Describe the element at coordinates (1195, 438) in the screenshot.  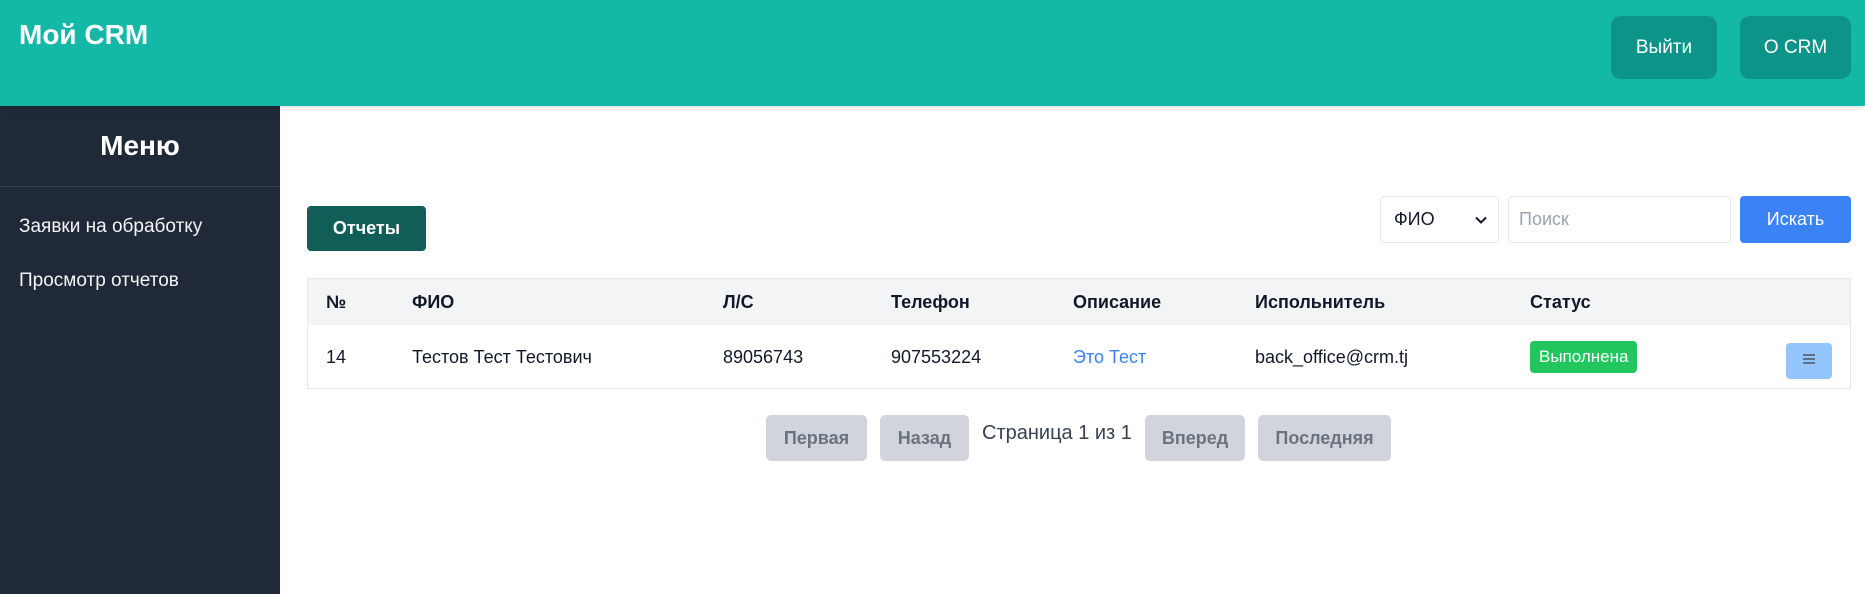
I see `pagination-next-button: Вперед` at that location.